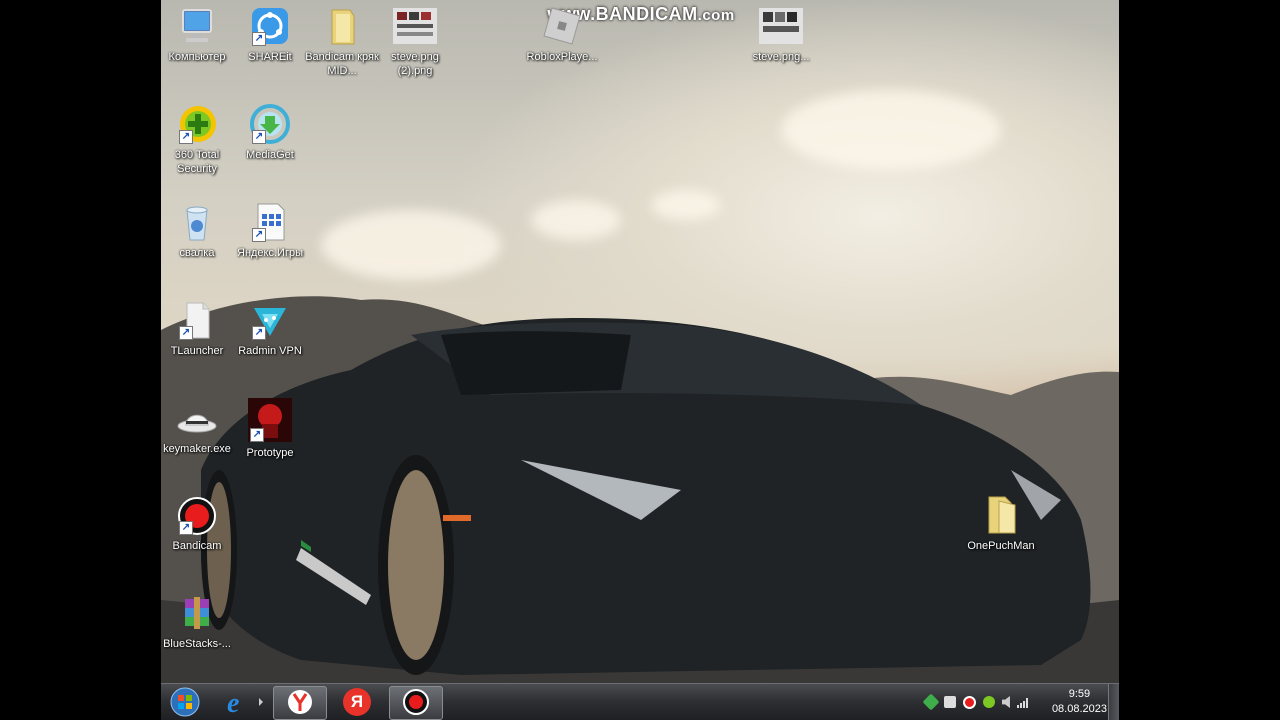 The height and width of the screenshot is (720, 1280). I want to click on system-tray: 9:59 08.08.2023, so click(1014, 702).